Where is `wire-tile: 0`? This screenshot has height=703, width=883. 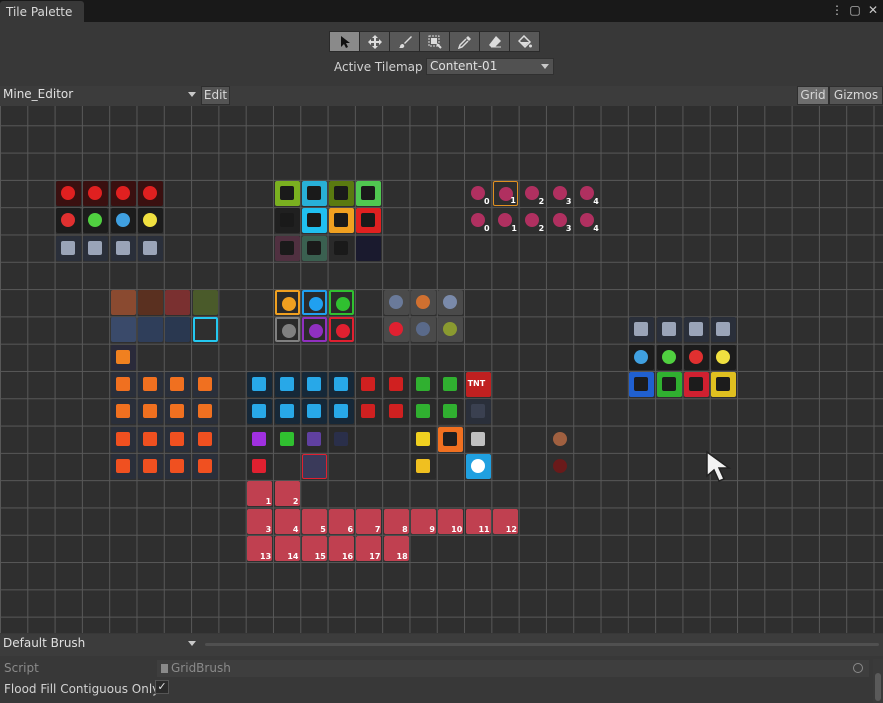
wire-tile: 0 is located at coordinates (478, 221).